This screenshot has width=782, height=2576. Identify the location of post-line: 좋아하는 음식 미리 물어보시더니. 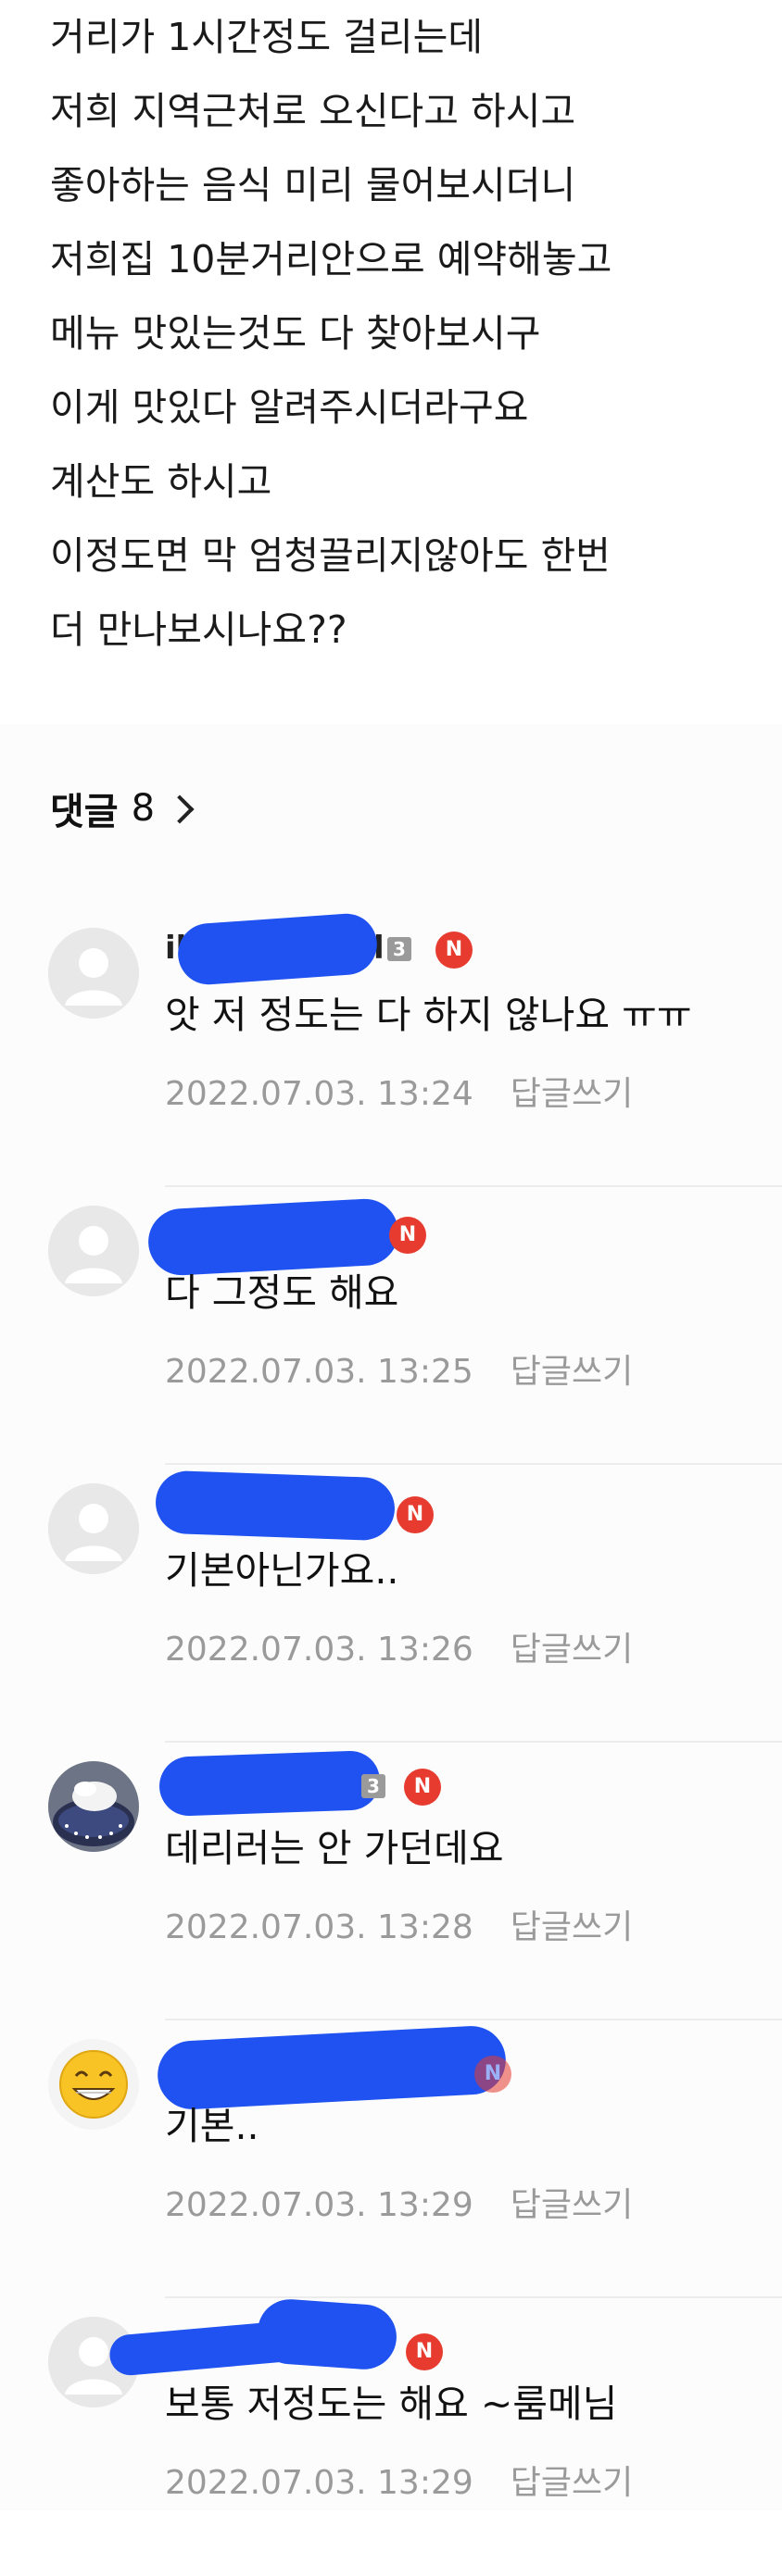
(313, 185).